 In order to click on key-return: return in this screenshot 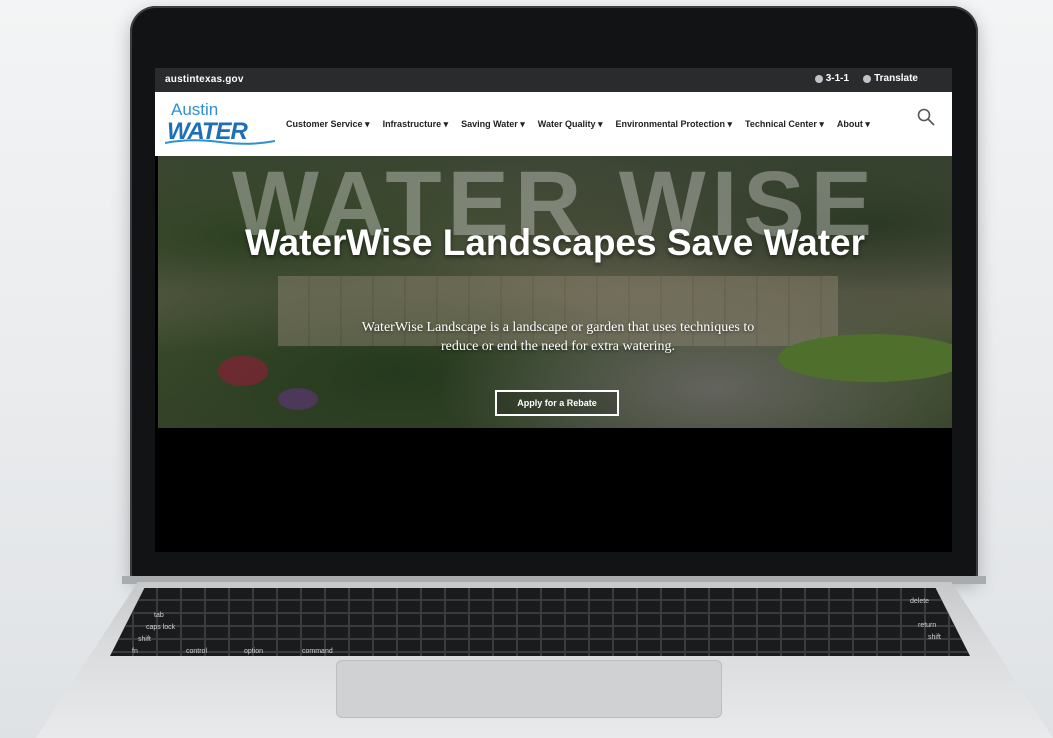, I will do `click(927, 625)`.